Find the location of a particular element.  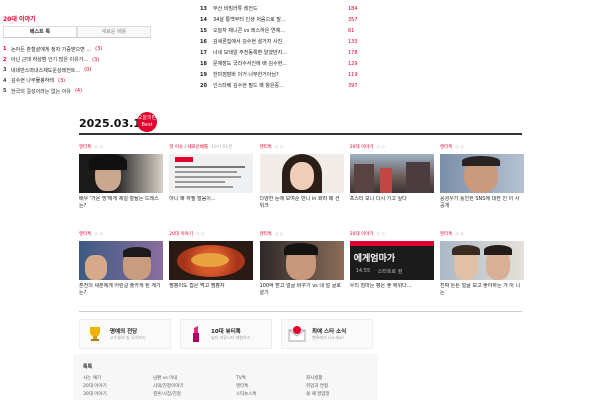

list-item: 14 34살 통백부터 인생 처음으로 말... 357 is located at coordinates (290, 19).